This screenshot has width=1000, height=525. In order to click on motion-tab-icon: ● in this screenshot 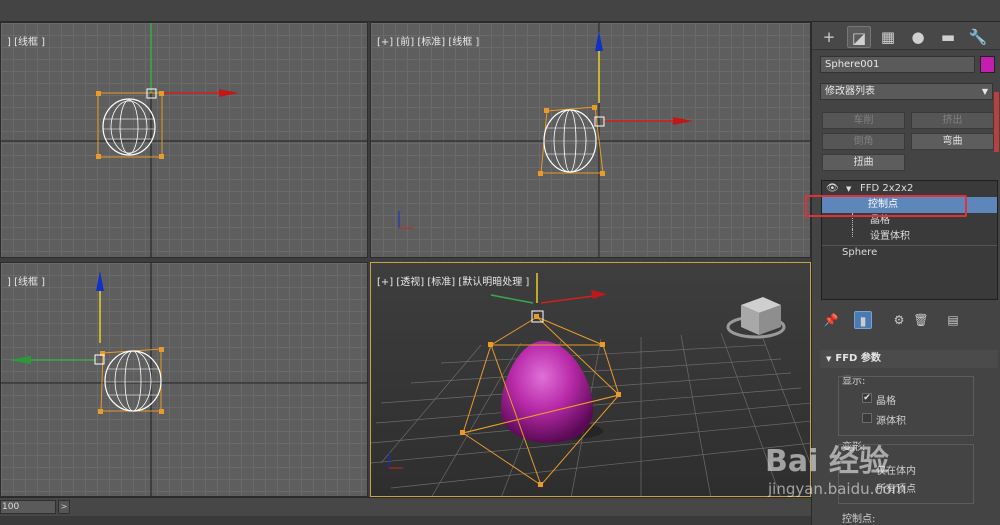, I will do `click(918, 37)`.